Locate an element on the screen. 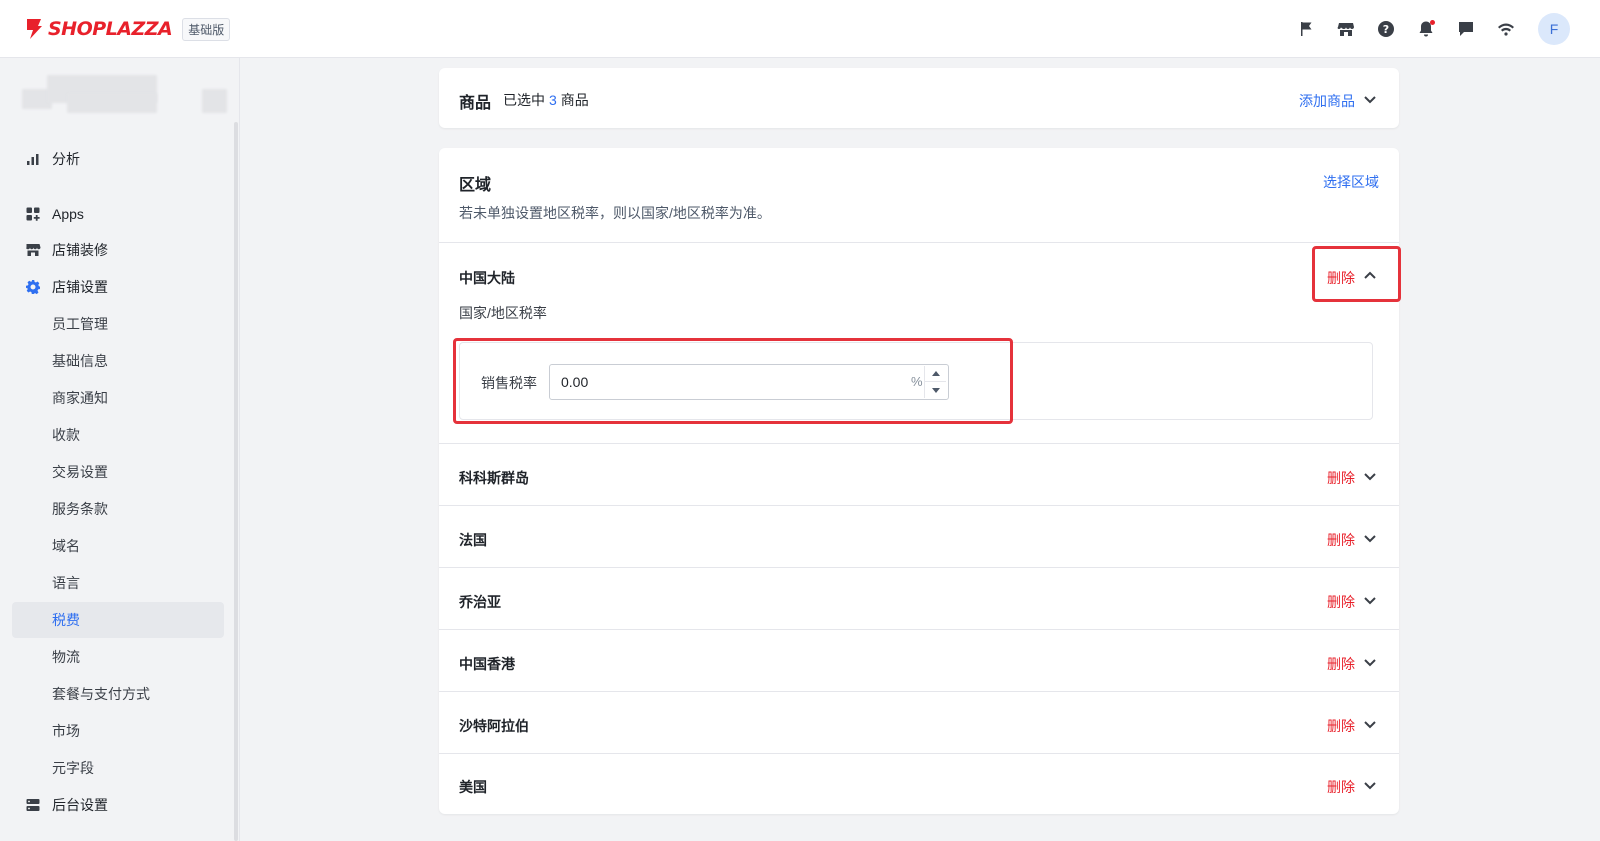  selected-suffix: 商品 is located at coordinates (574, 100).